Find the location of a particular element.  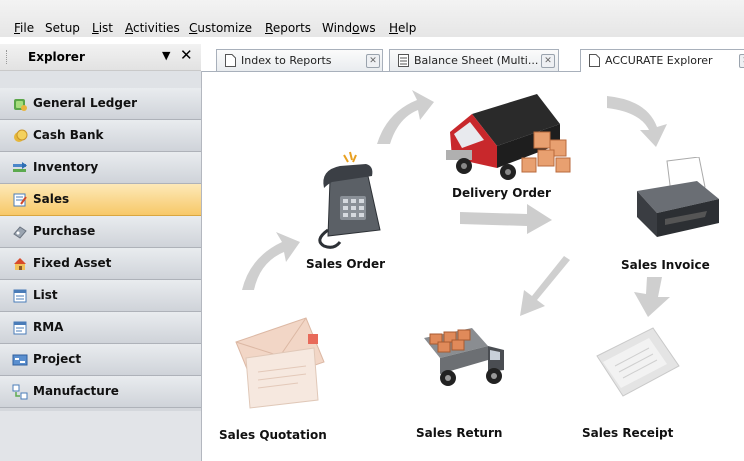

arrow-invoice-to-receipt is located at coordinates (652, 297).